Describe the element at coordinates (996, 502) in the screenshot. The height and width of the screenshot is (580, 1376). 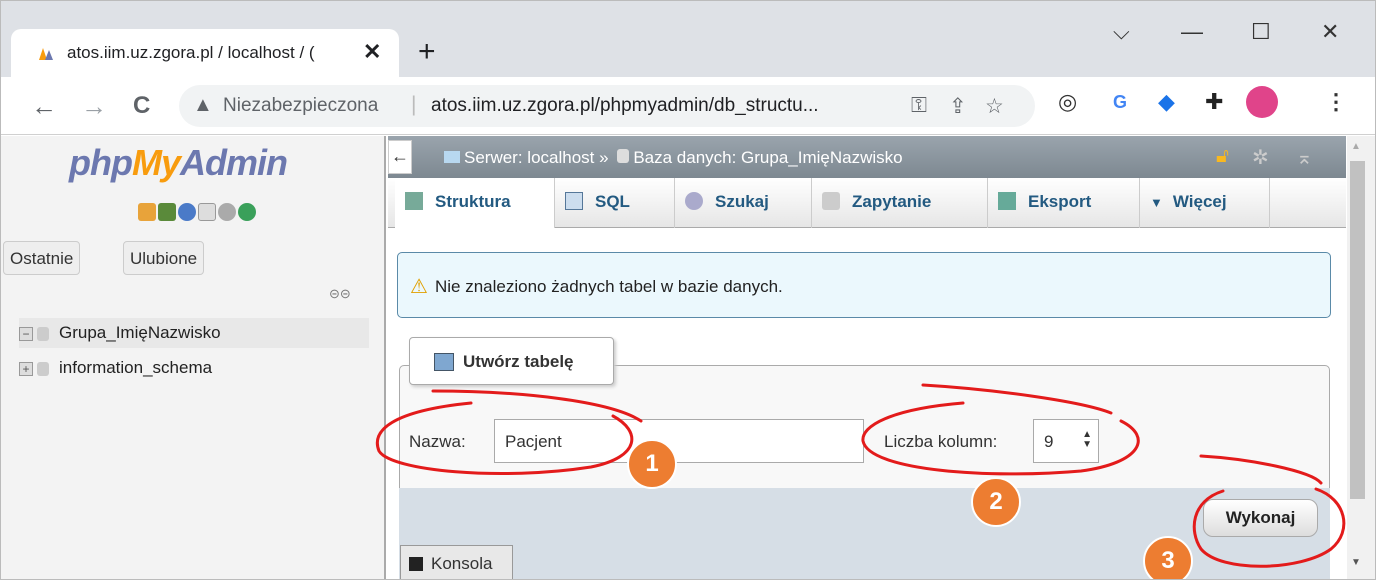
I see `callout-badge-2: 2` at that location.